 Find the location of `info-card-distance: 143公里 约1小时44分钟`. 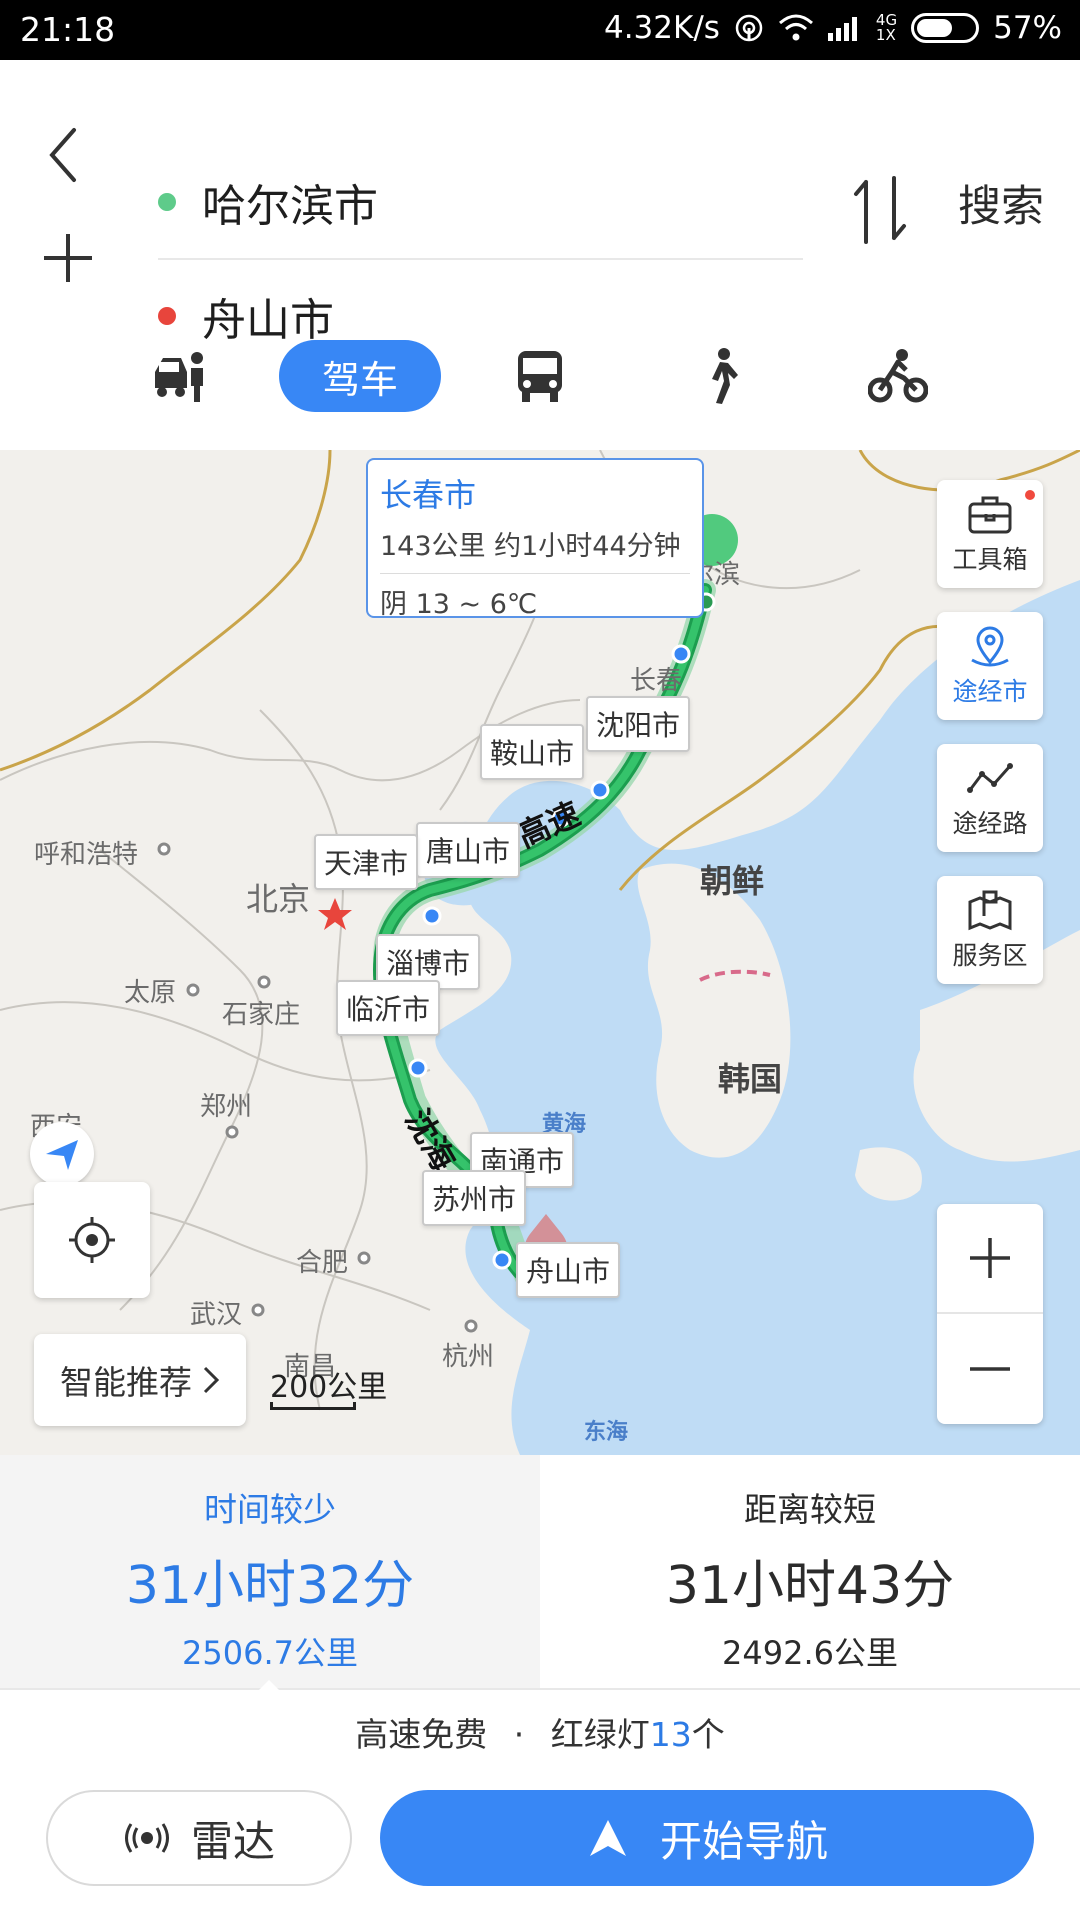

info-card-distance: 143公里 约1小时44分钟 is located at coordinates (530, 546).